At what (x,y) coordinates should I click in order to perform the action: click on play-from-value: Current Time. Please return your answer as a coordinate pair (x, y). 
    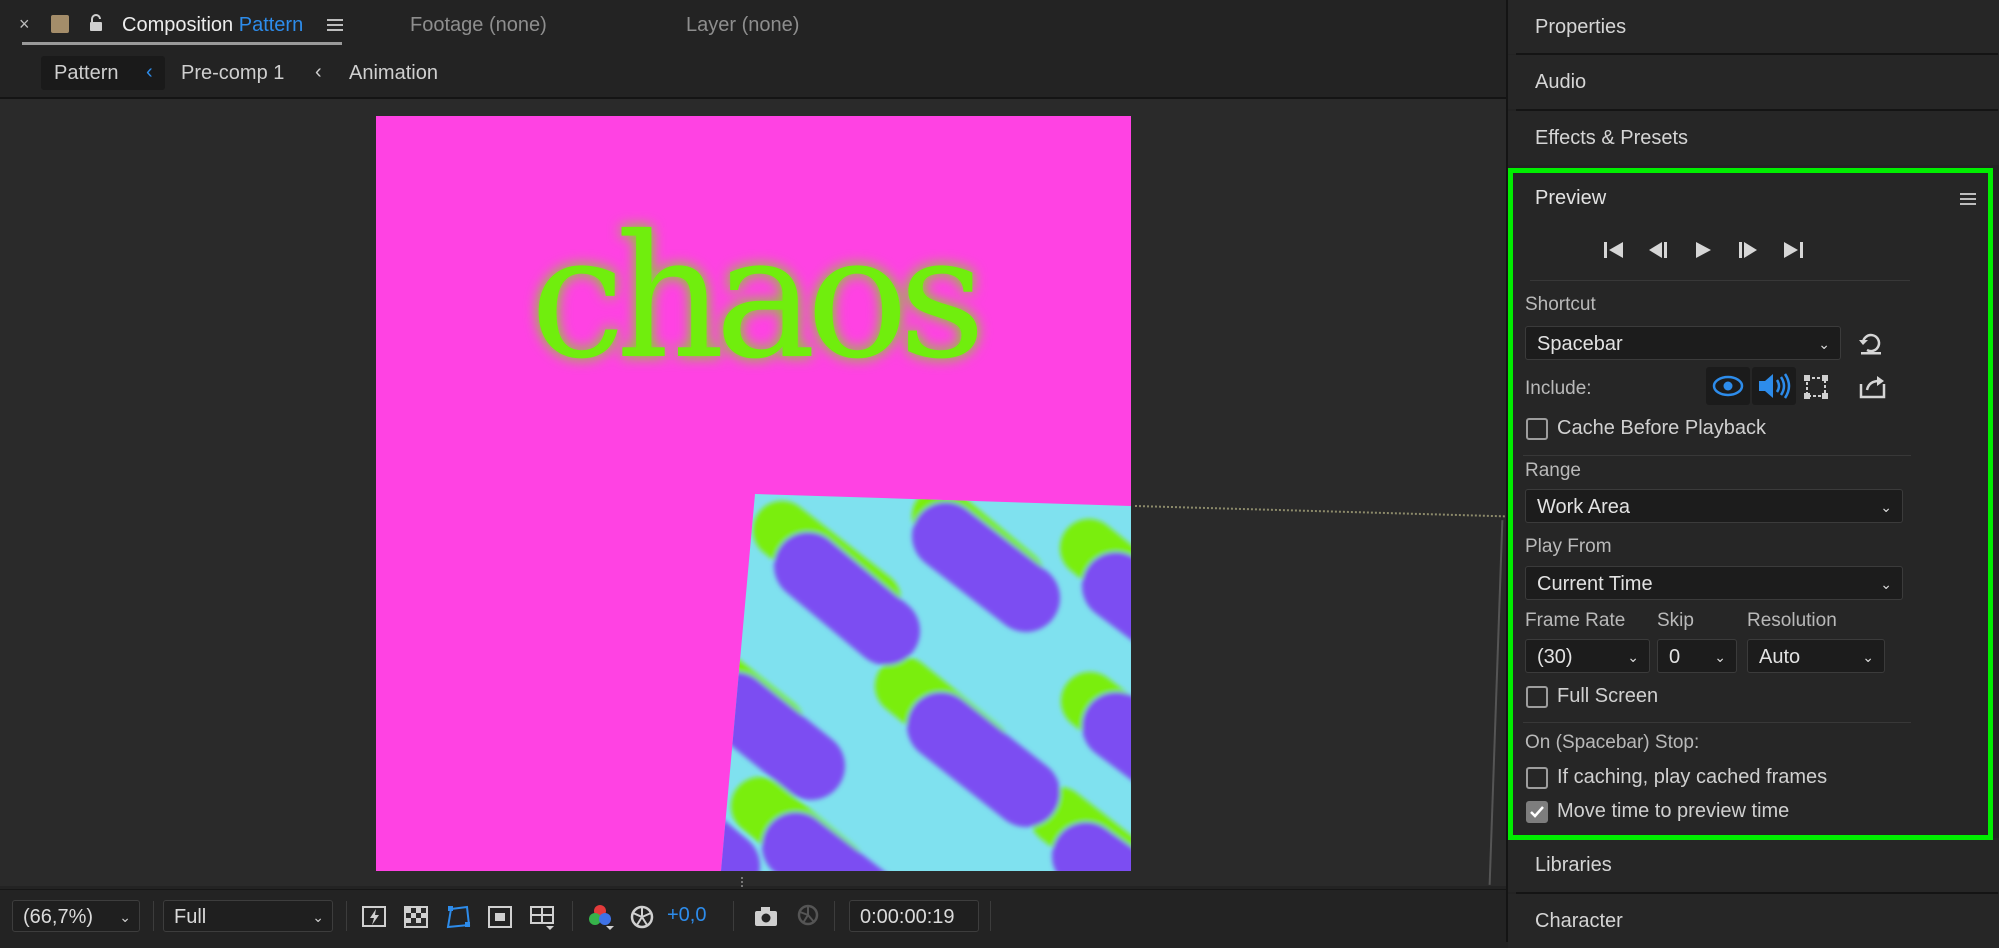
    Looking at the image, I should click on (1595, 584).